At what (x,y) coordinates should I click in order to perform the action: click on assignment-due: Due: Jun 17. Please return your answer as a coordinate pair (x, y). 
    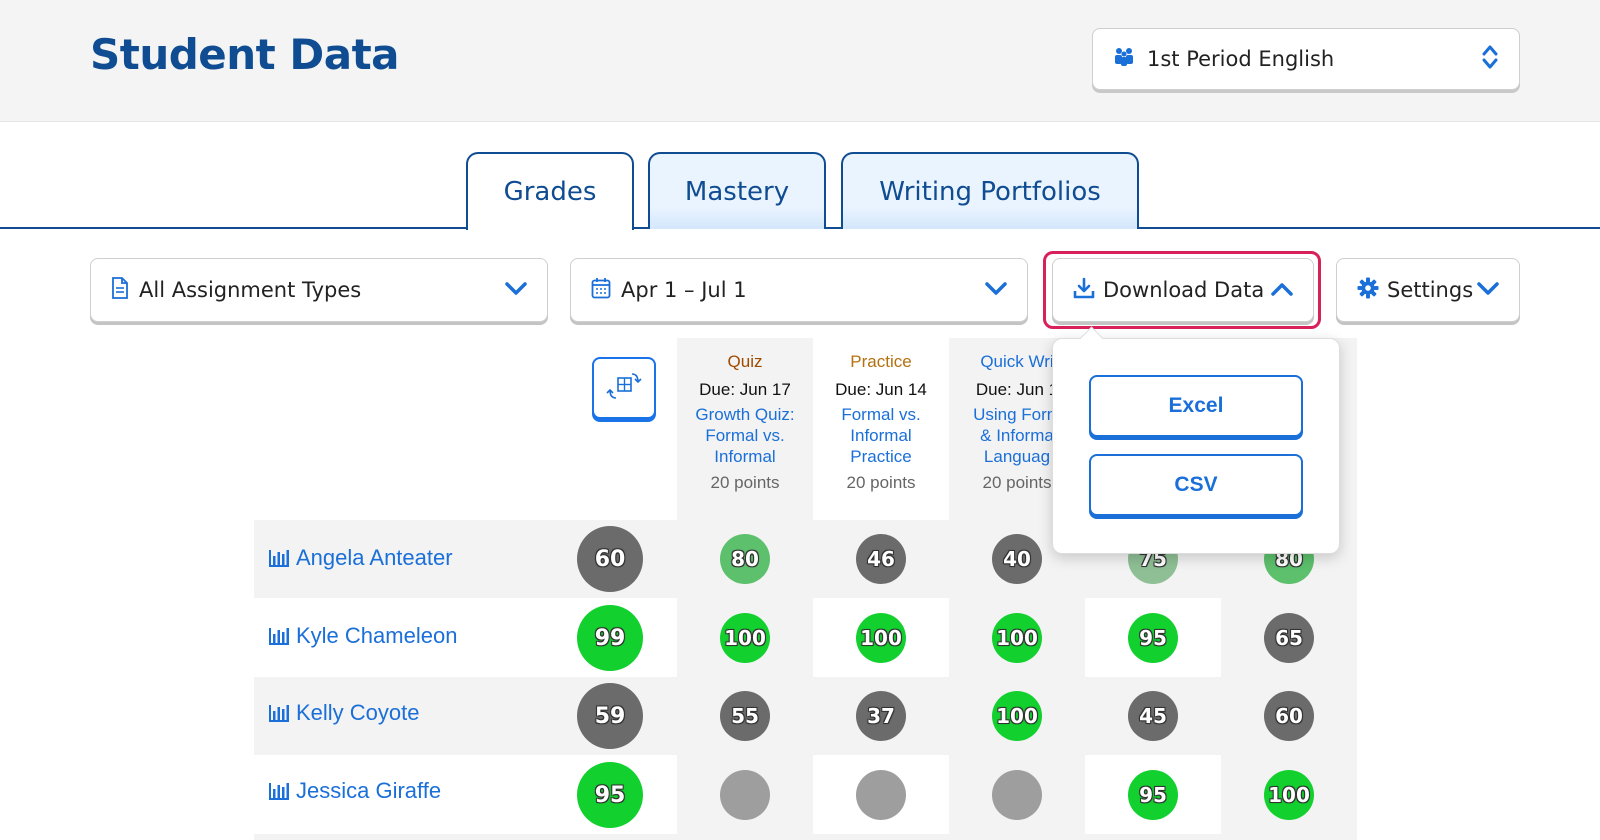
    Looking at the image, I should click on (745, 389).